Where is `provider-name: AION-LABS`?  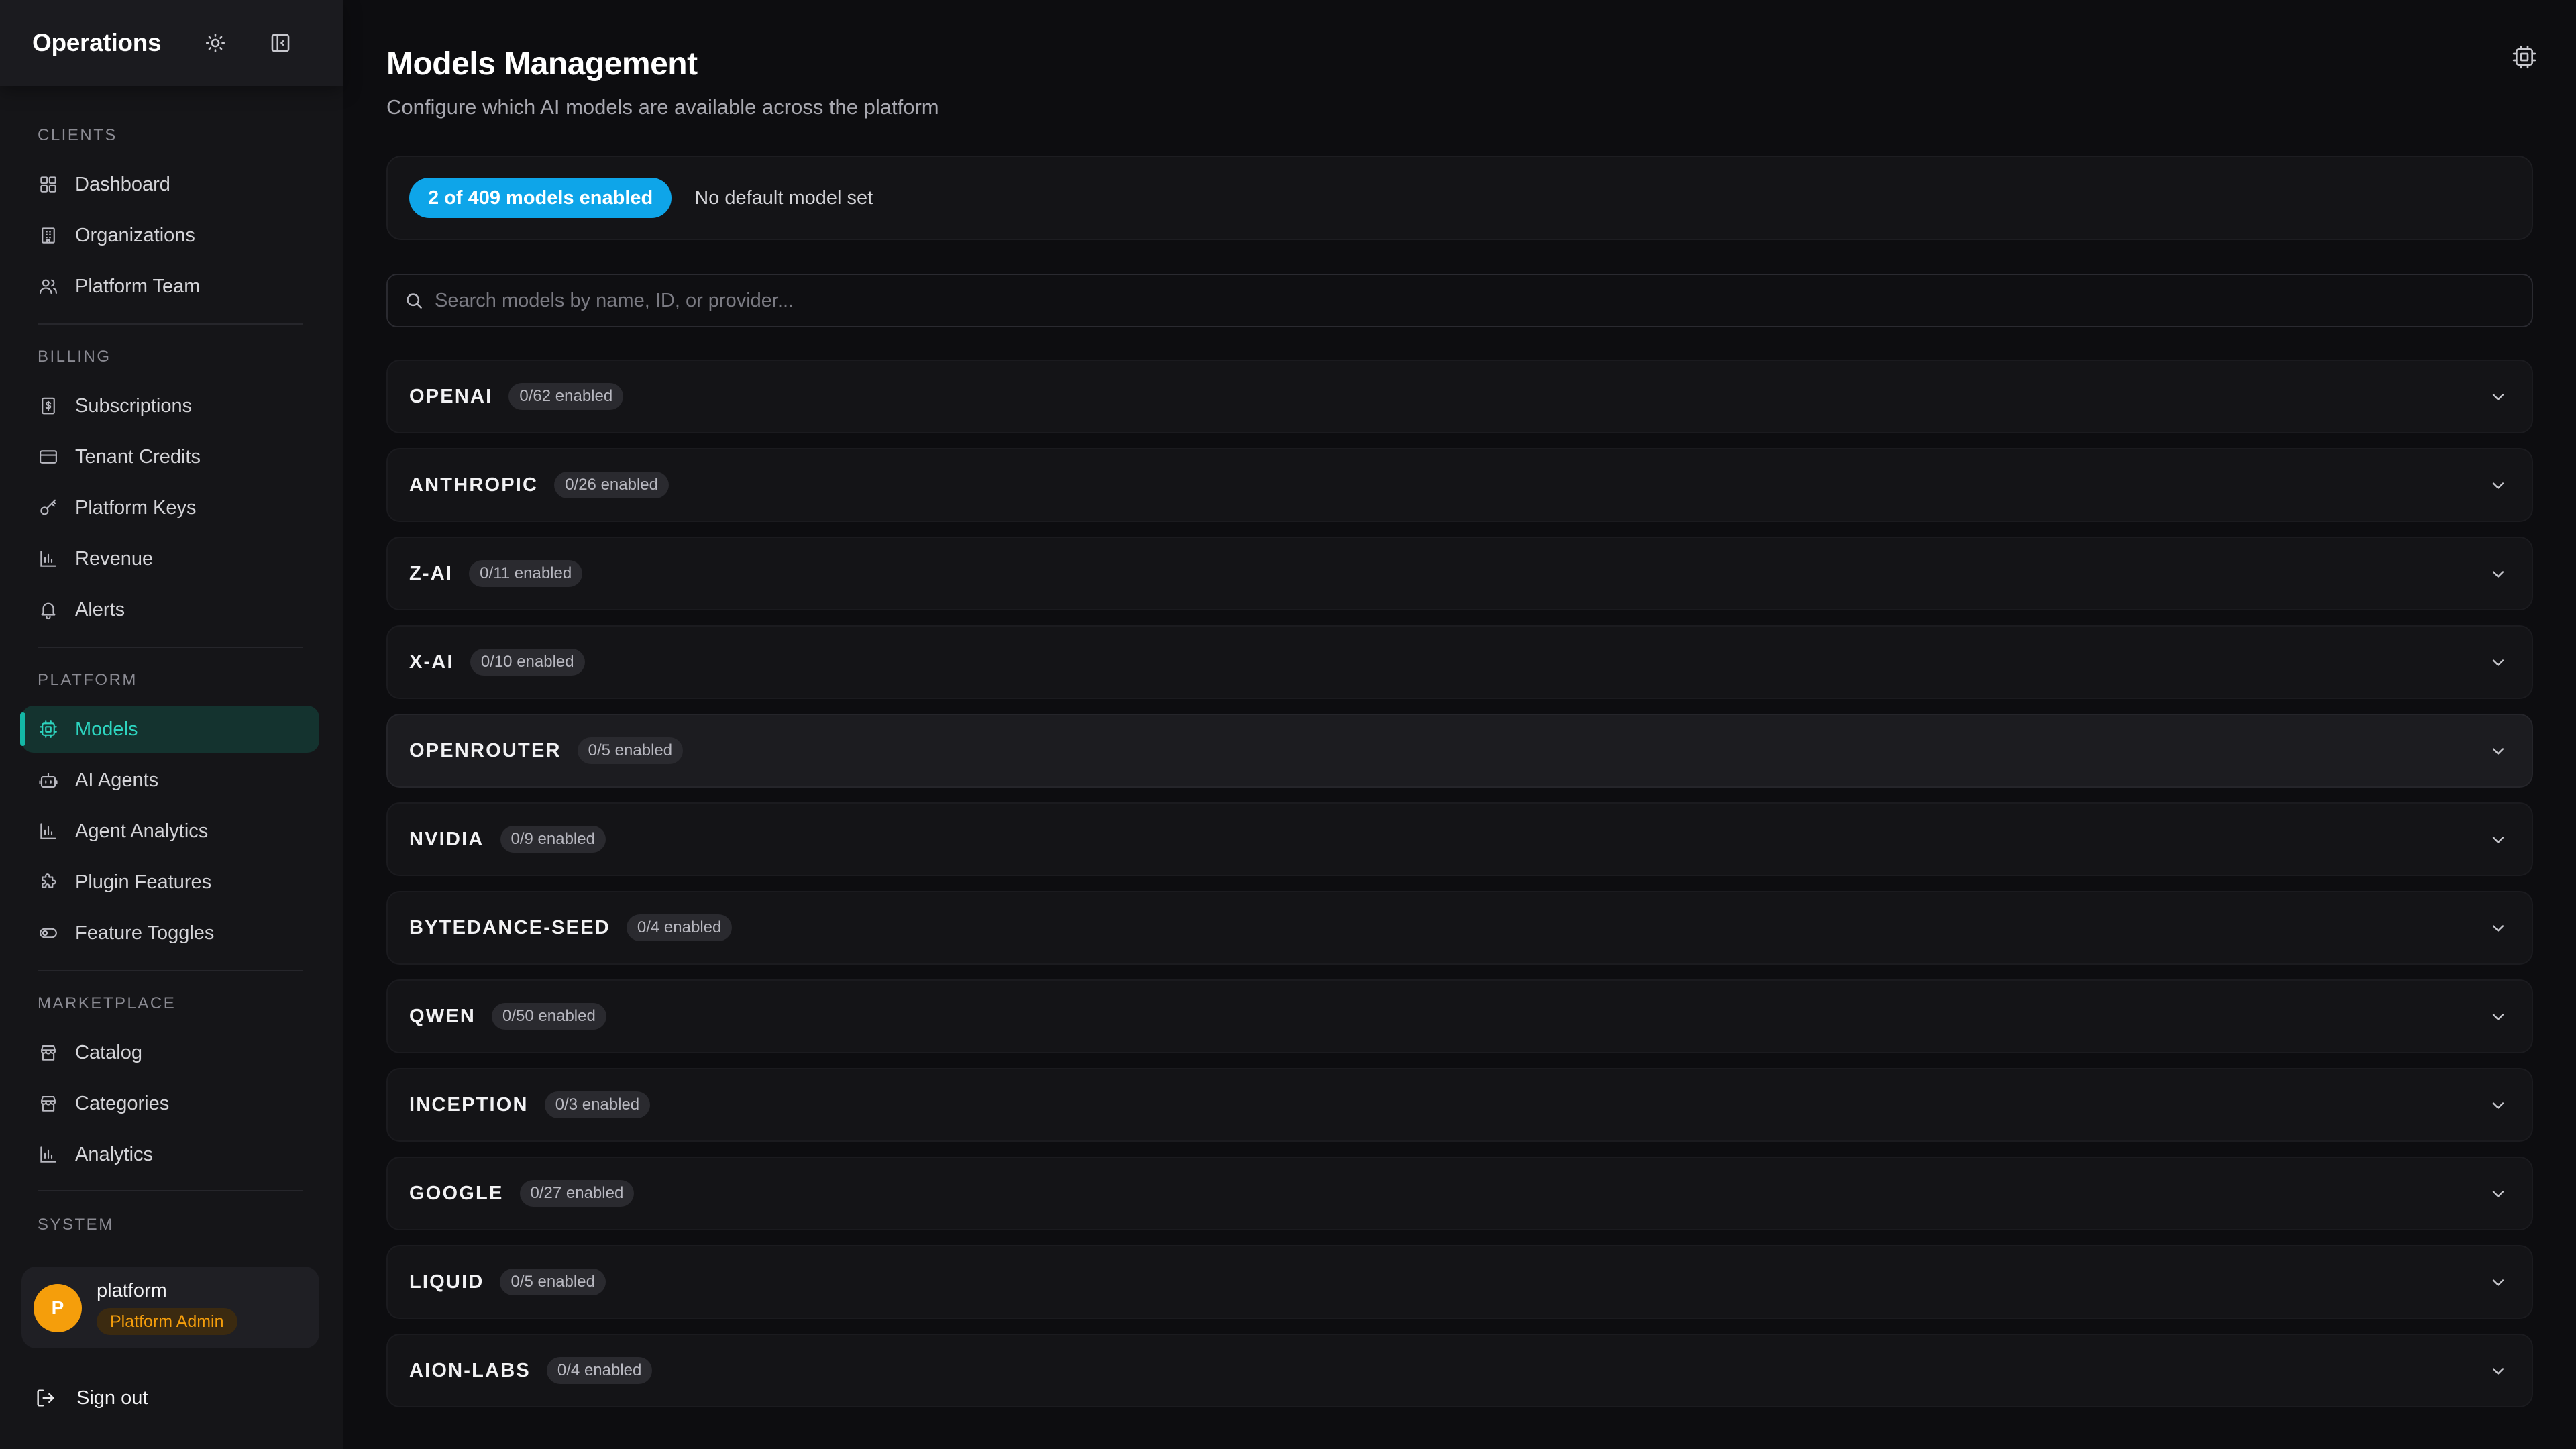 provider-name: AION-LABS is located at coordinates (470, 1370).